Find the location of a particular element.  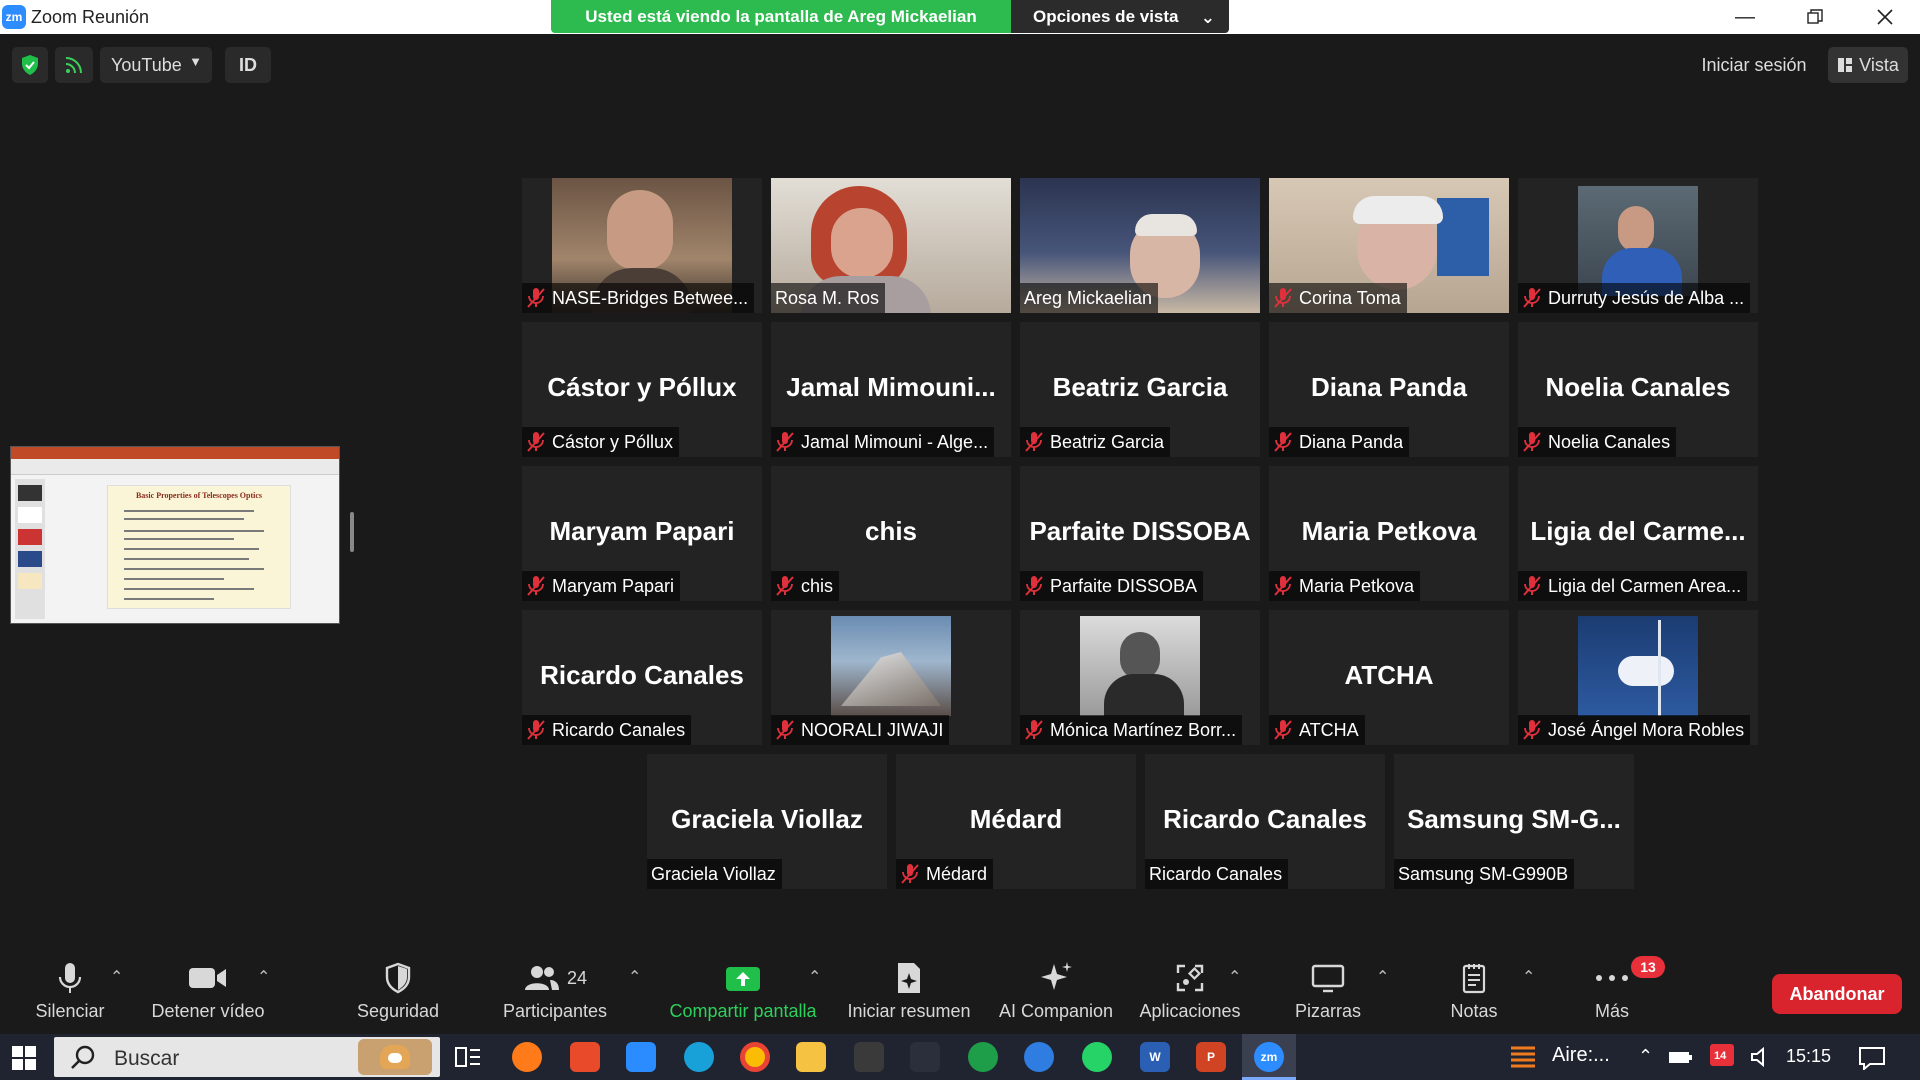

live-stream-button is located at coordinates (74, 65).